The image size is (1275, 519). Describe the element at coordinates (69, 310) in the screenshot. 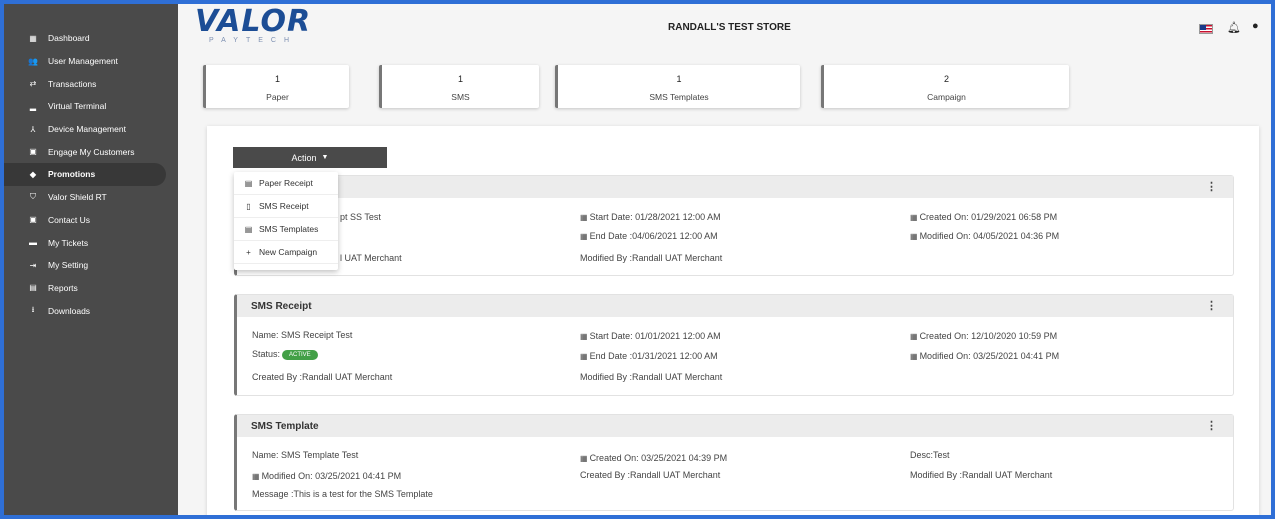

I see `sidebar-item-label: Downloads` at that location.